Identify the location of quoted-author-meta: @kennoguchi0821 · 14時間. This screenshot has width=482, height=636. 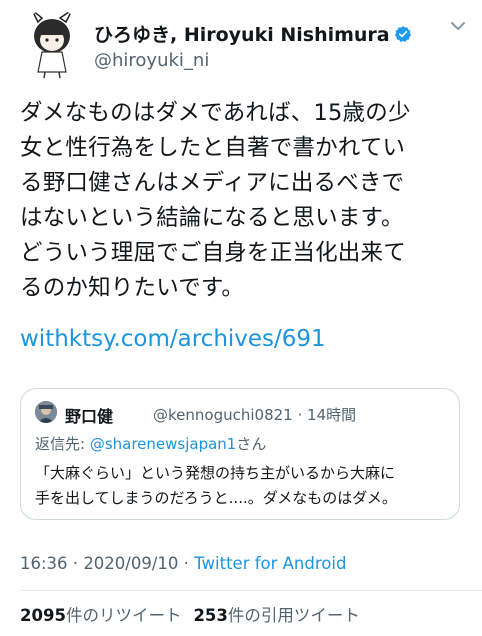
(254, 414).